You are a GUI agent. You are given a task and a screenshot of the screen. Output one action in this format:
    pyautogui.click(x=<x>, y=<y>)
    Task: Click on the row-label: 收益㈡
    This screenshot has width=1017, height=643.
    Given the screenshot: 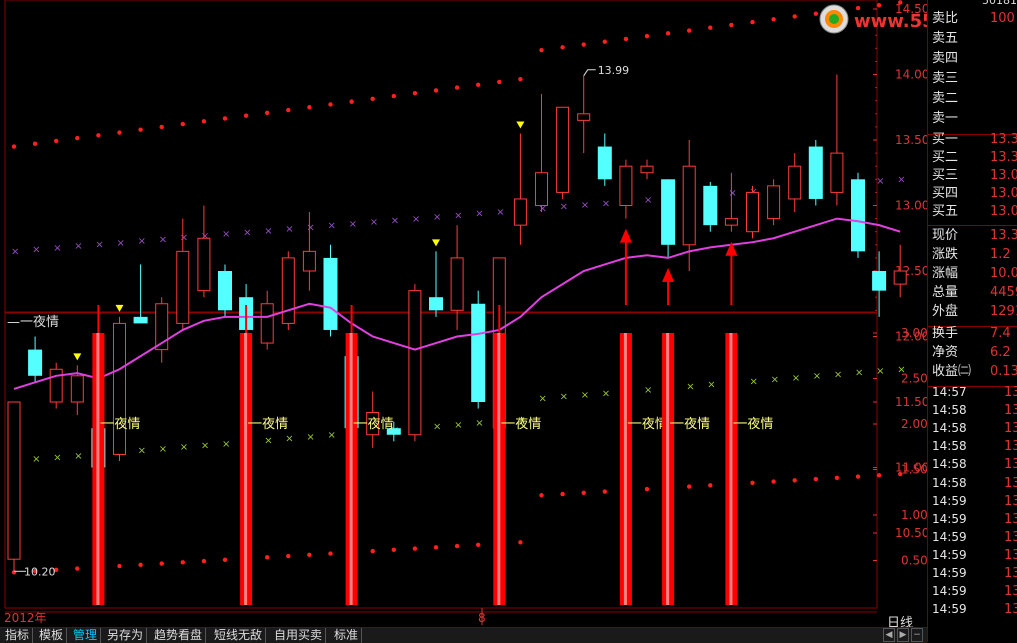 What is the action you would take?
    pyautogui.click(x=952, y=371)
    